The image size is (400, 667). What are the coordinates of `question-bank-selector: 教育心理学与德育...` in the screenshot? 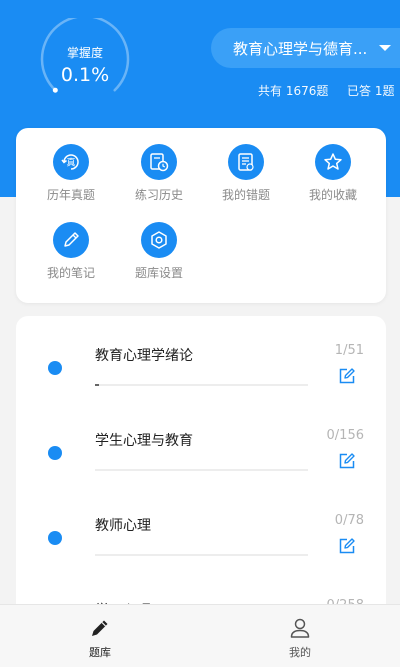 It's located at (305, 48).